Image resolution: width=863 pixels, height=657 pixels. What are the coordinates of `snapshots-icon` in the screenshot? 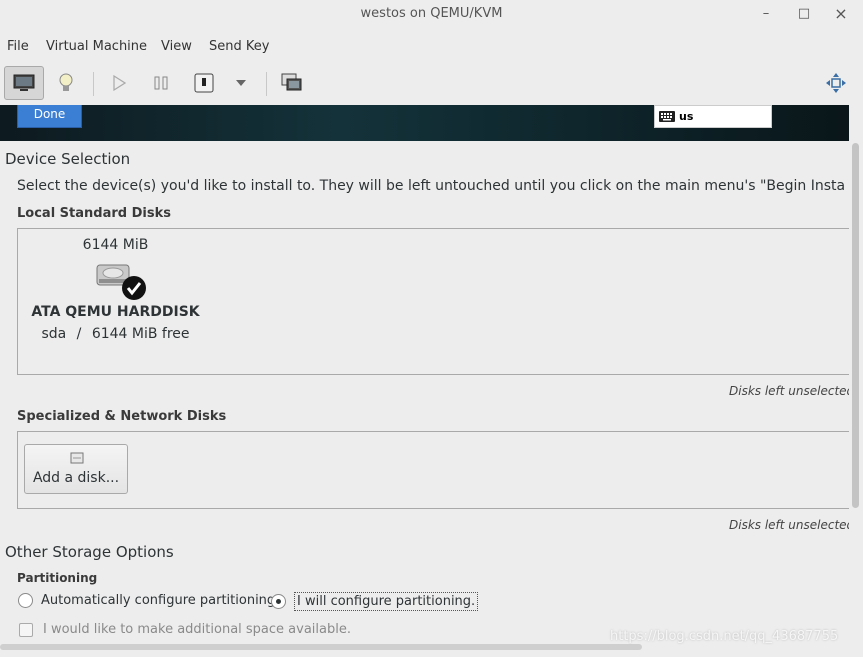 It's located at (291, 82).